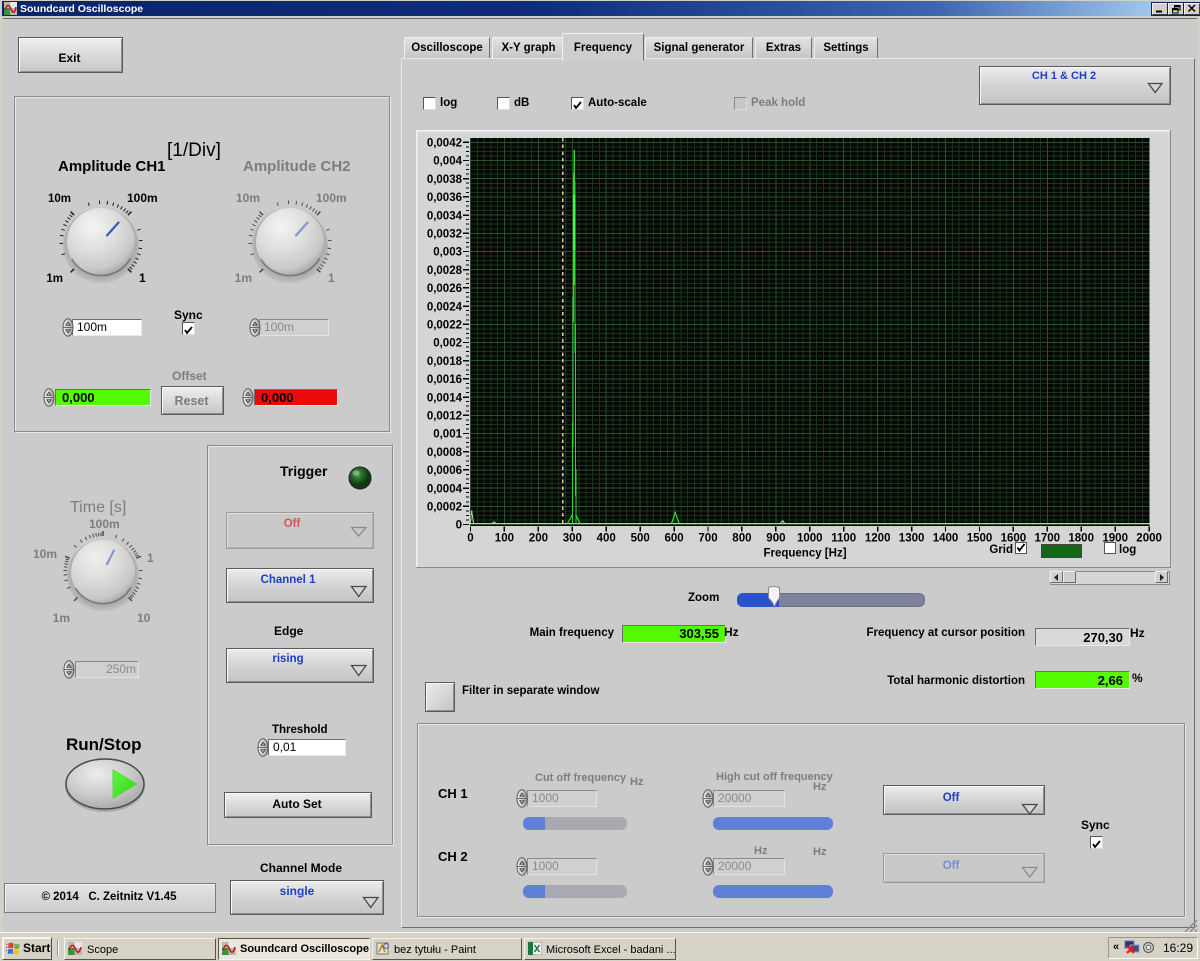 The height and width of the screenshot is (961, 1200). I want to click on svg-text: 0,0008, so click(445, 453).